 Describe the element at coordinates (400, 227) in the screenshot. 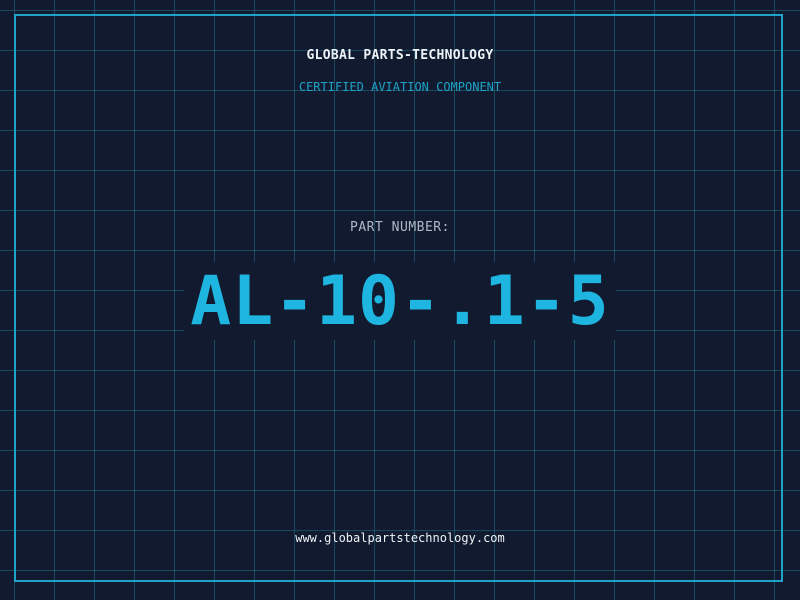

I see `part-number-label: PART NUMBER:` at that location.